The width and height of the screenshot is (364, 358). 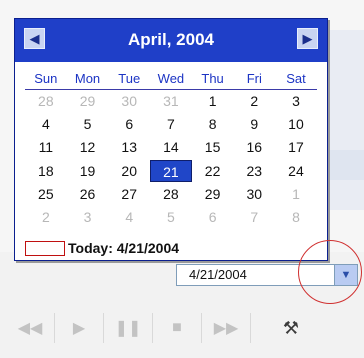 What do you see at coordinates (46, 78) in the screenshot?
I see `weekday-label: Sun` at bounding box center [46, 78].